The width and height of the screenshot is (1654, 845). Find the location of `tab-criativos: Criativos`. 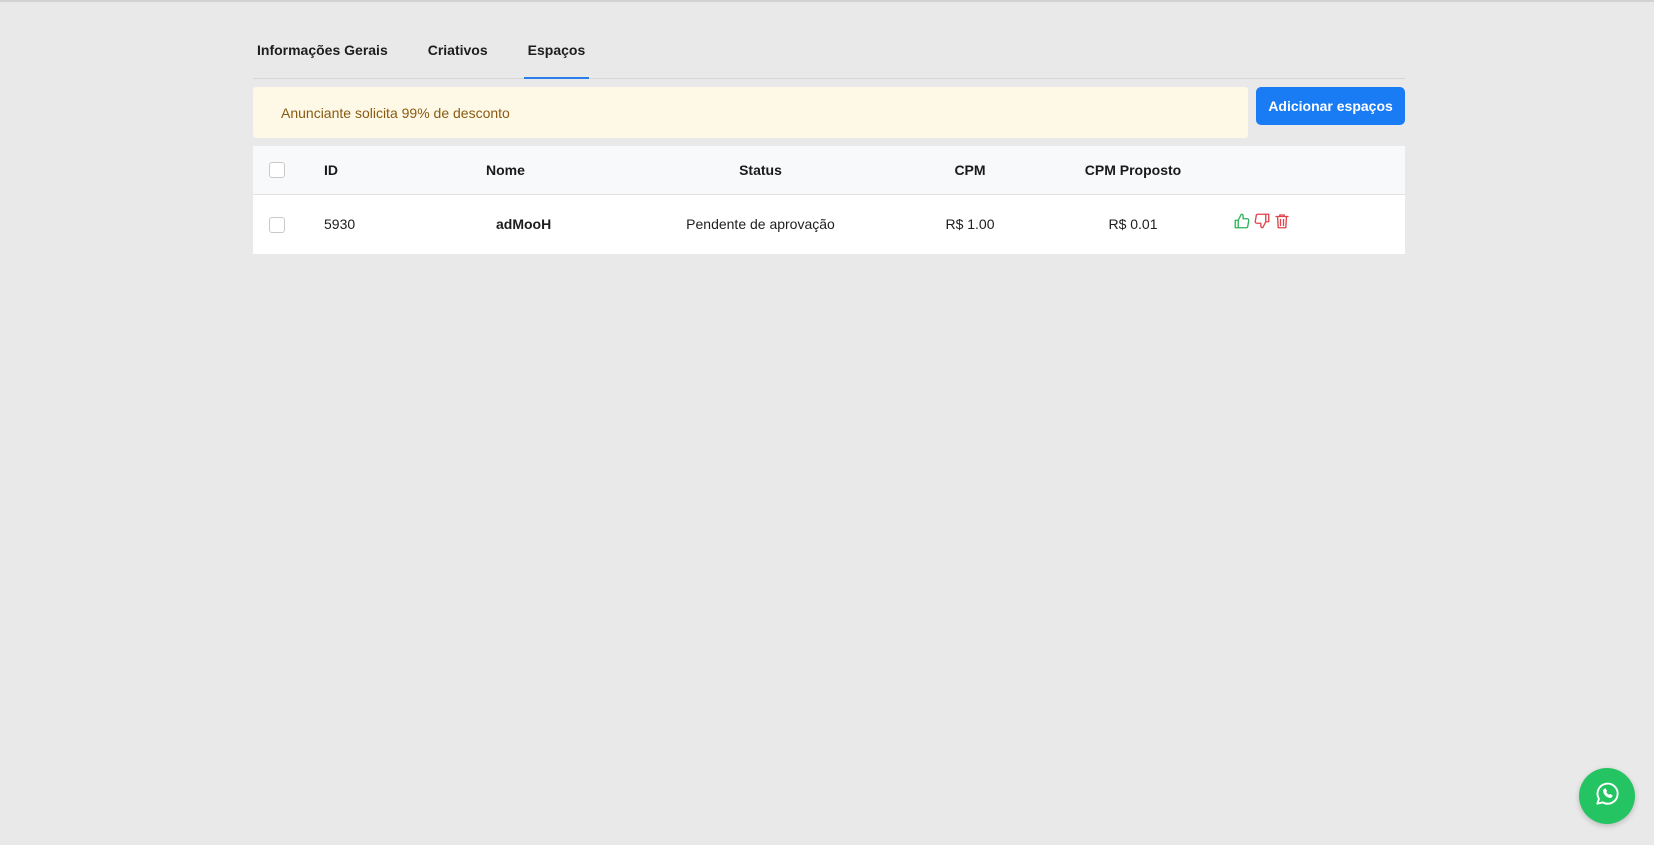

tab-criativos: Criativos is located at coordinates (458, 53).